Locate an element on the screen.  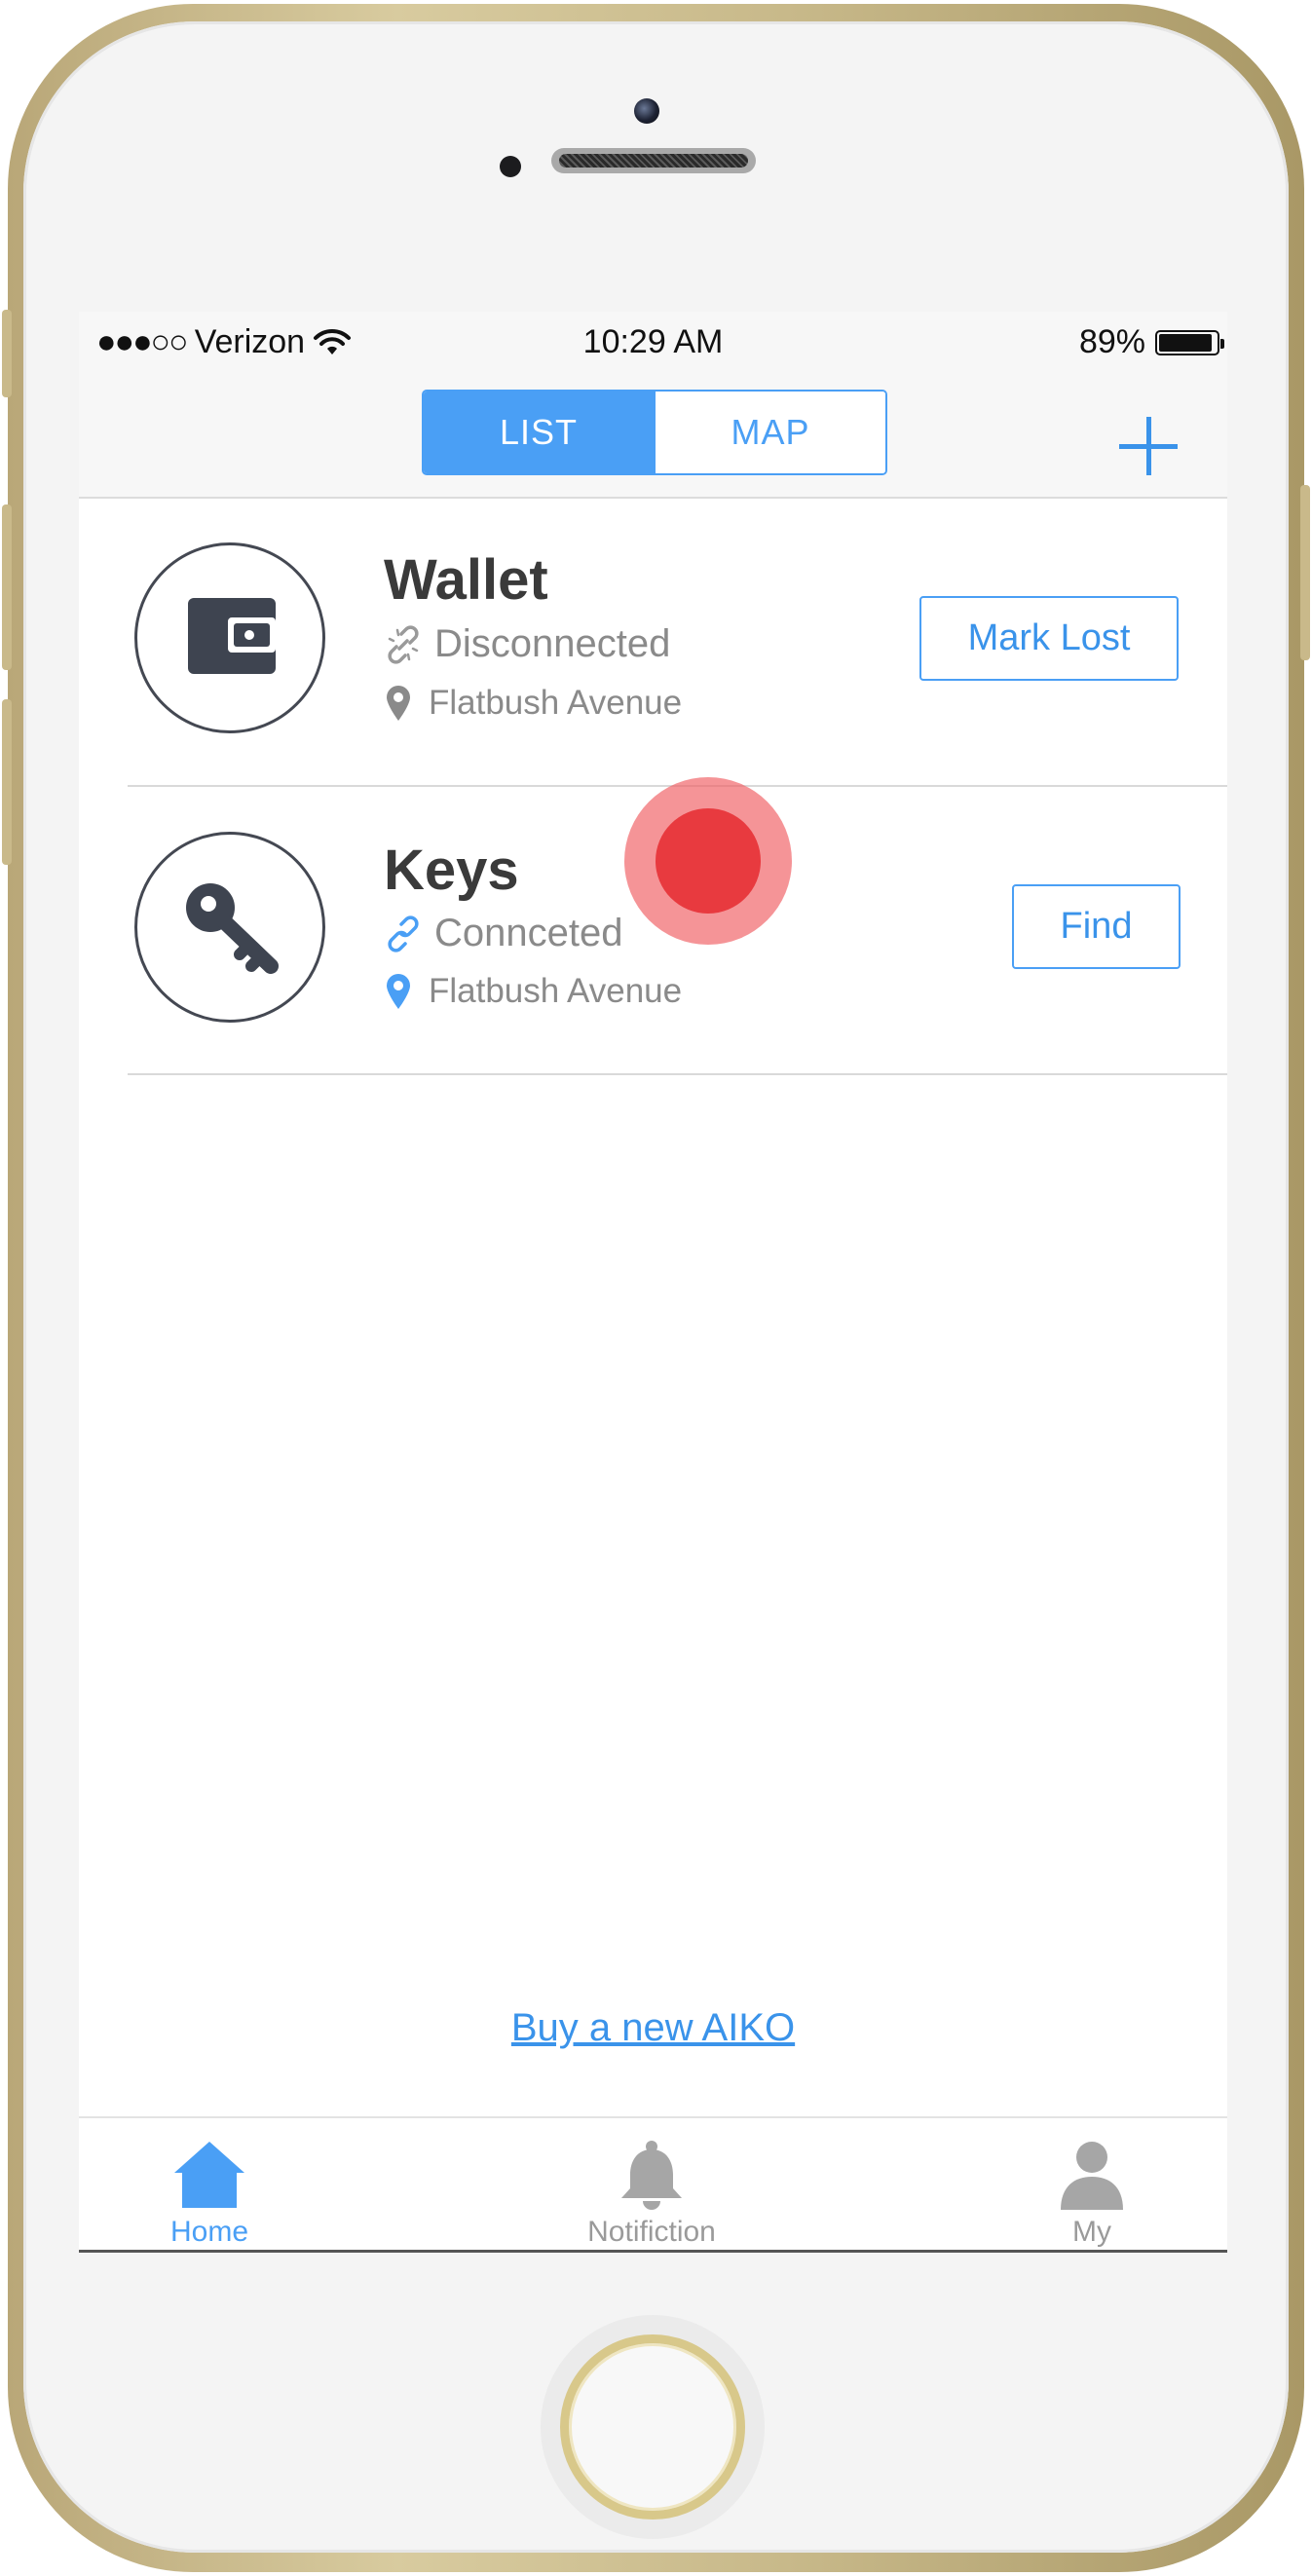
item-status: Disconnected is located at coordinates (527, 644).